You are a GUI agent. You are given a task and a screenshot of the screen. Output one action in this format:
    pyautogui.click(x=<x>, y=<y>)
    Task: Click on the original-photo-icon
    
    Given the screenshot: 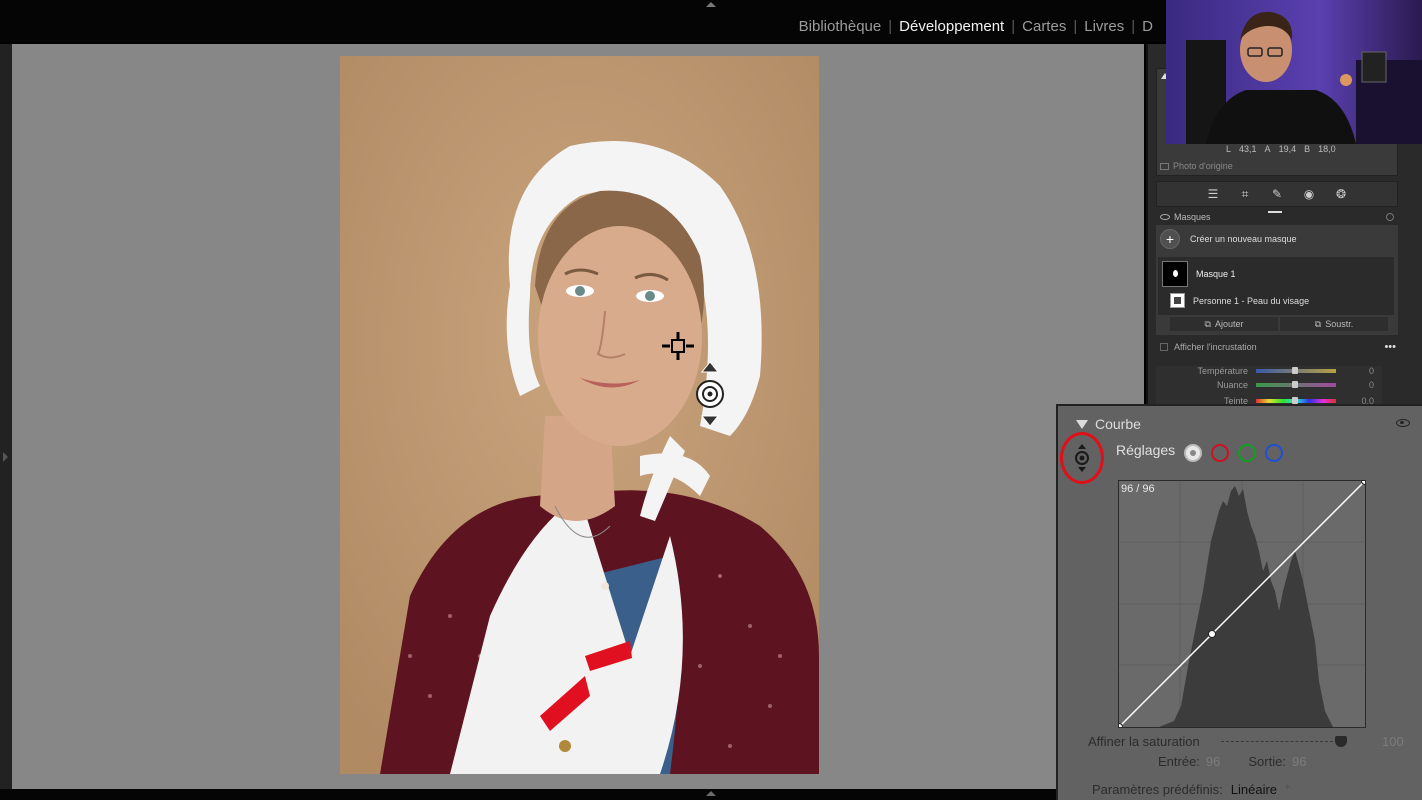 What is the action you would take?
    pyautogui.click(x=1164, y=166)
    